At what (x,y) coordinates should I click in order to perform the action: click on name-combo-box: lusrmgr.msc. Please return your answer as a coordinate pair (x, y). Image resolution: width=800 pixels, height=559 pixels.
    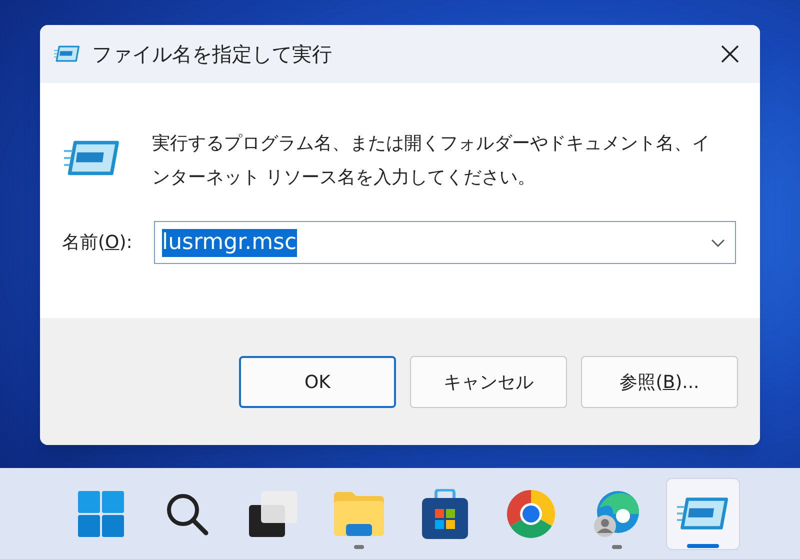
    Looking at the image, I should click on (445, 242).